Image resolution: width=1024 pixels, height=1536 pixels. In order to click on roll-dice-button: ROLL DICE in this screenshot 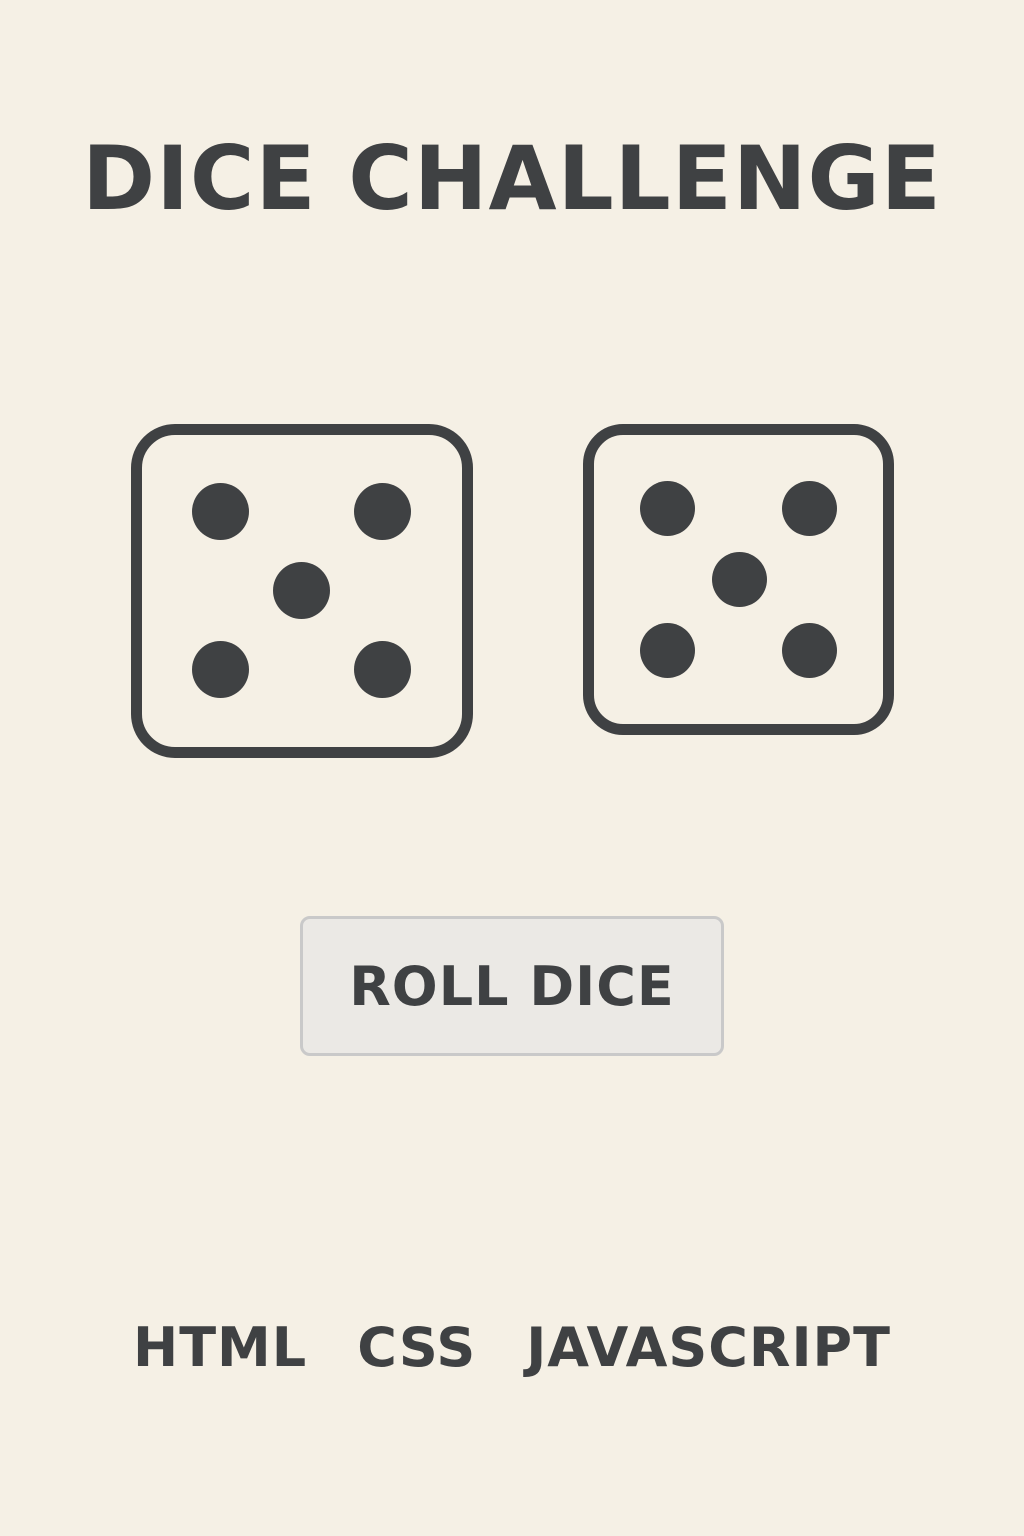, I will do `click(512, 986)`.